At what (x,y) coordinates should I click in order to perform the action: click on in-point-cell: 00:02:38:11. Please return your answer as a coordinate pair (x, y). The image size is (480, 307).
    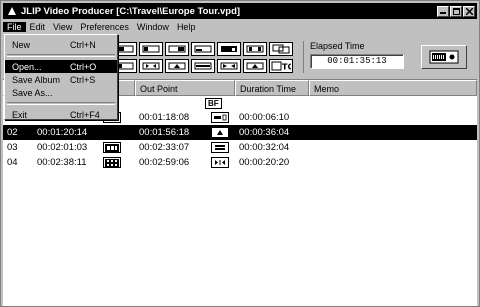
    Looking at the image, I should click on (62, 162).